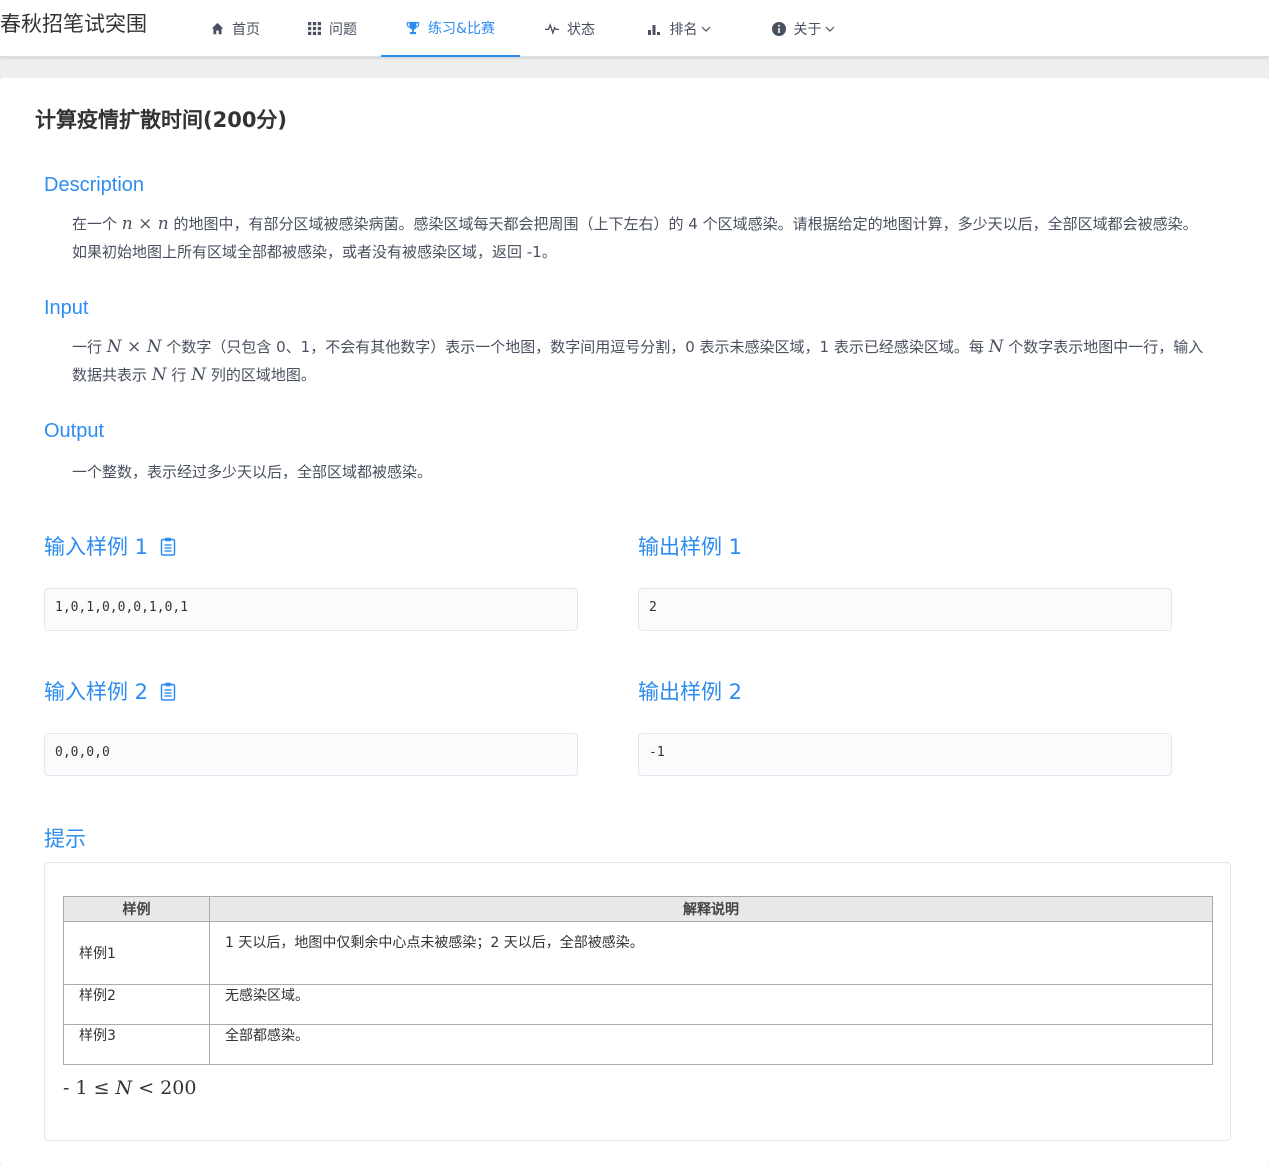  What do you see at coordinates (343, 29) in the screenshot?
I see `nav-item-label: 问题` at bounding box center [343, 29].